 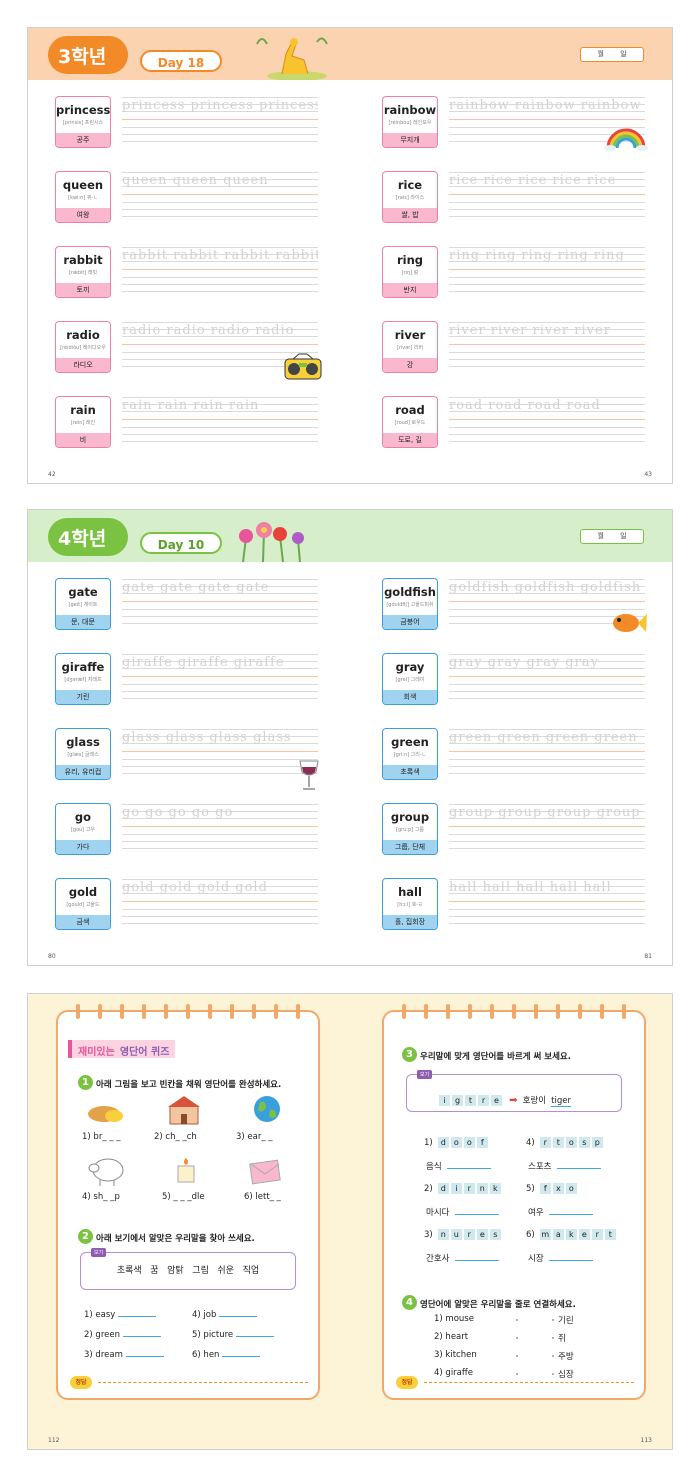 What do you see at coordinates (220, 904) in the screenshot?
I see `writing-lines: gold gold gold gold` at bounding box center [220, 904].